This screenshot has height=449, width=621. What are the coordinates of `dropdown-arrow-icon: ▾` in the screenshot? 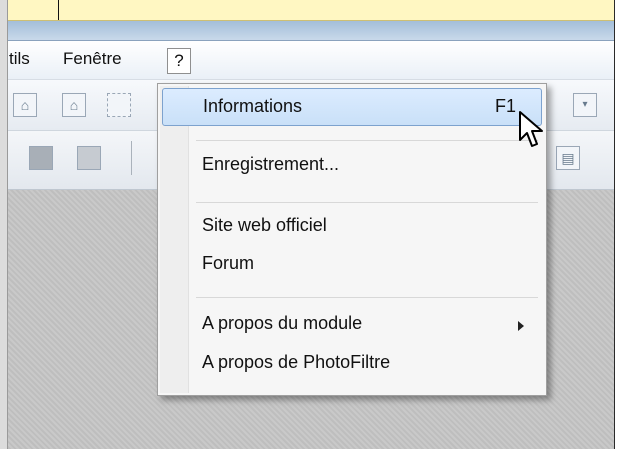 It's located at (585, 105).